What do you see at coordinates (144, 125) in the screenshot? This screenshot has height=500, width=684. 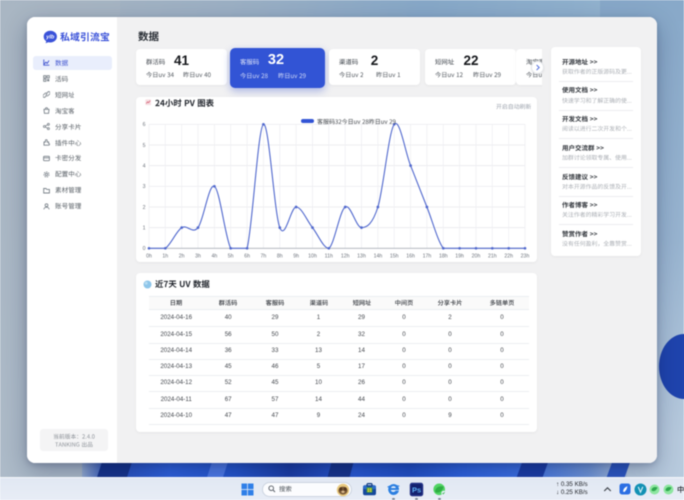 I see `svg-text: 6` at bounding box center [144, 125].